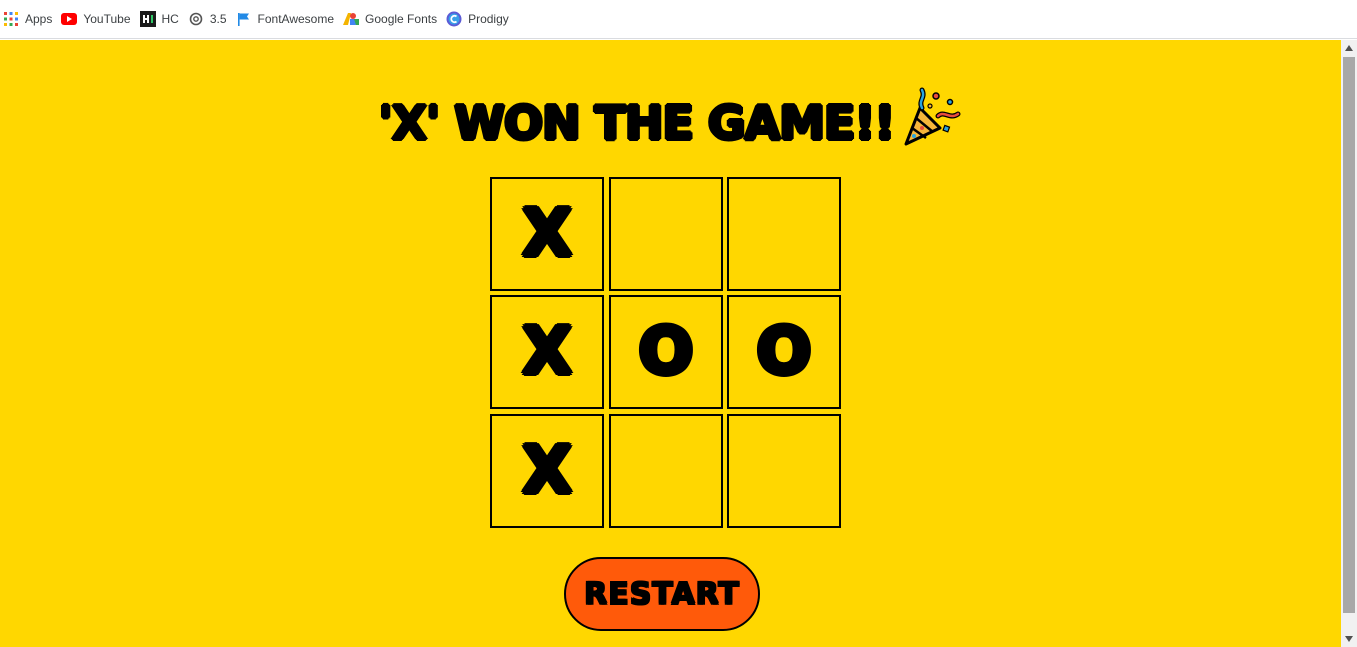 This screenshot has height=647, width=1357. Describe the element at coordinates (196, 19) in the screenshot. I see `openai-icon` at that location.